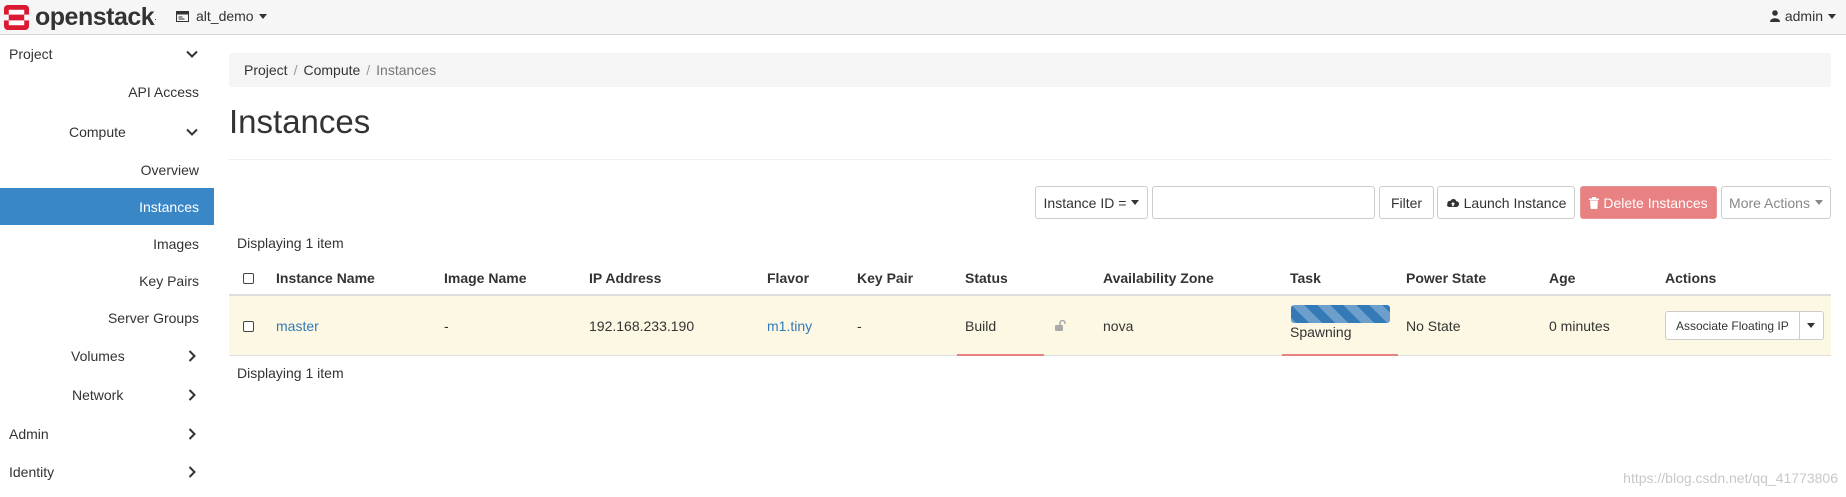 This screenshot has height=497, width=1846. I want to click on sidebar-item-label: Server Groups, so click(153, 318).